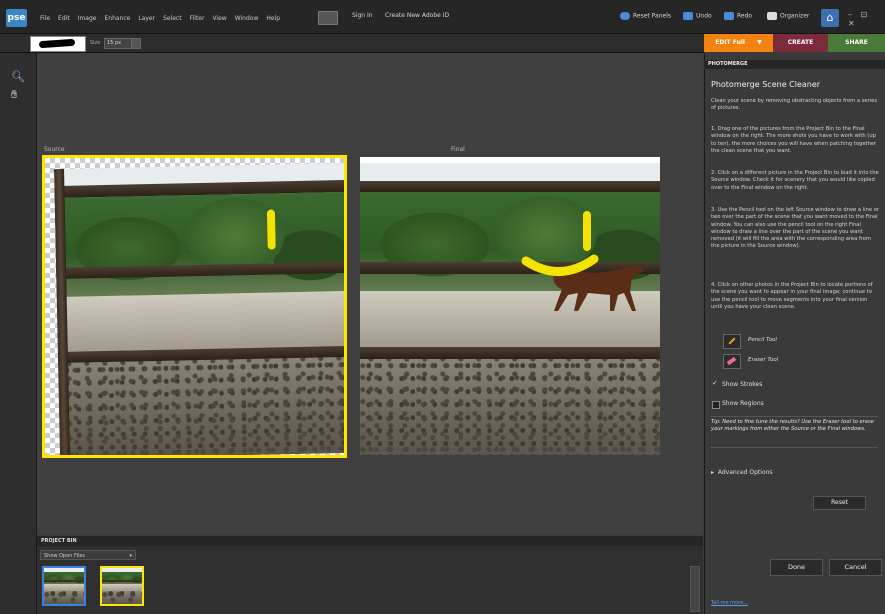 This screenshot has width=885, height=614. Describe the element at coordinates (743, 403) in the screenshot. I see `show-regions-label: Show Regions` at that location.